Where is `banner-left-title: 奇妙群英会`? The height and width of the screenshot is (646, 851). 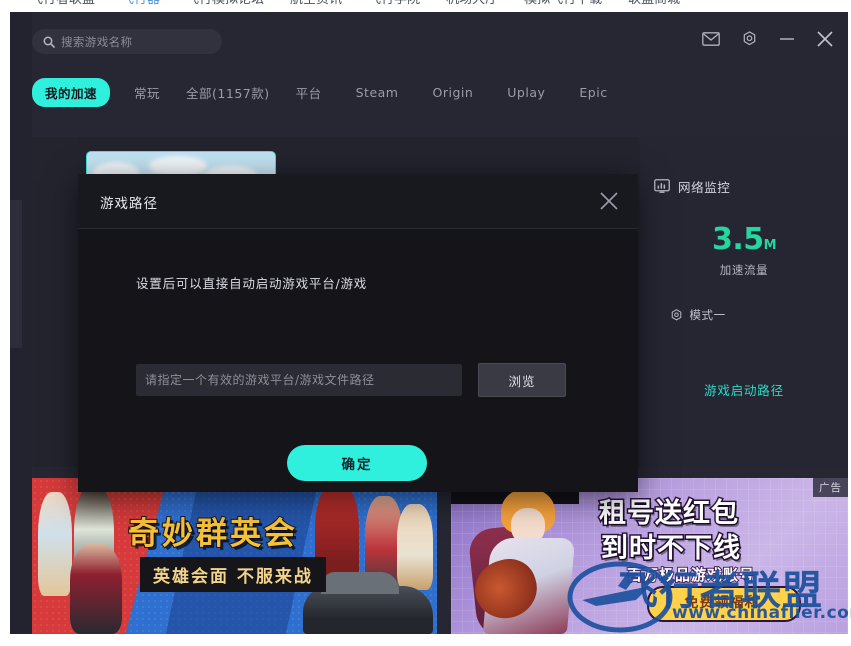
banner-left-title: 奇妙群英会 is located at coordinates (212, 534).